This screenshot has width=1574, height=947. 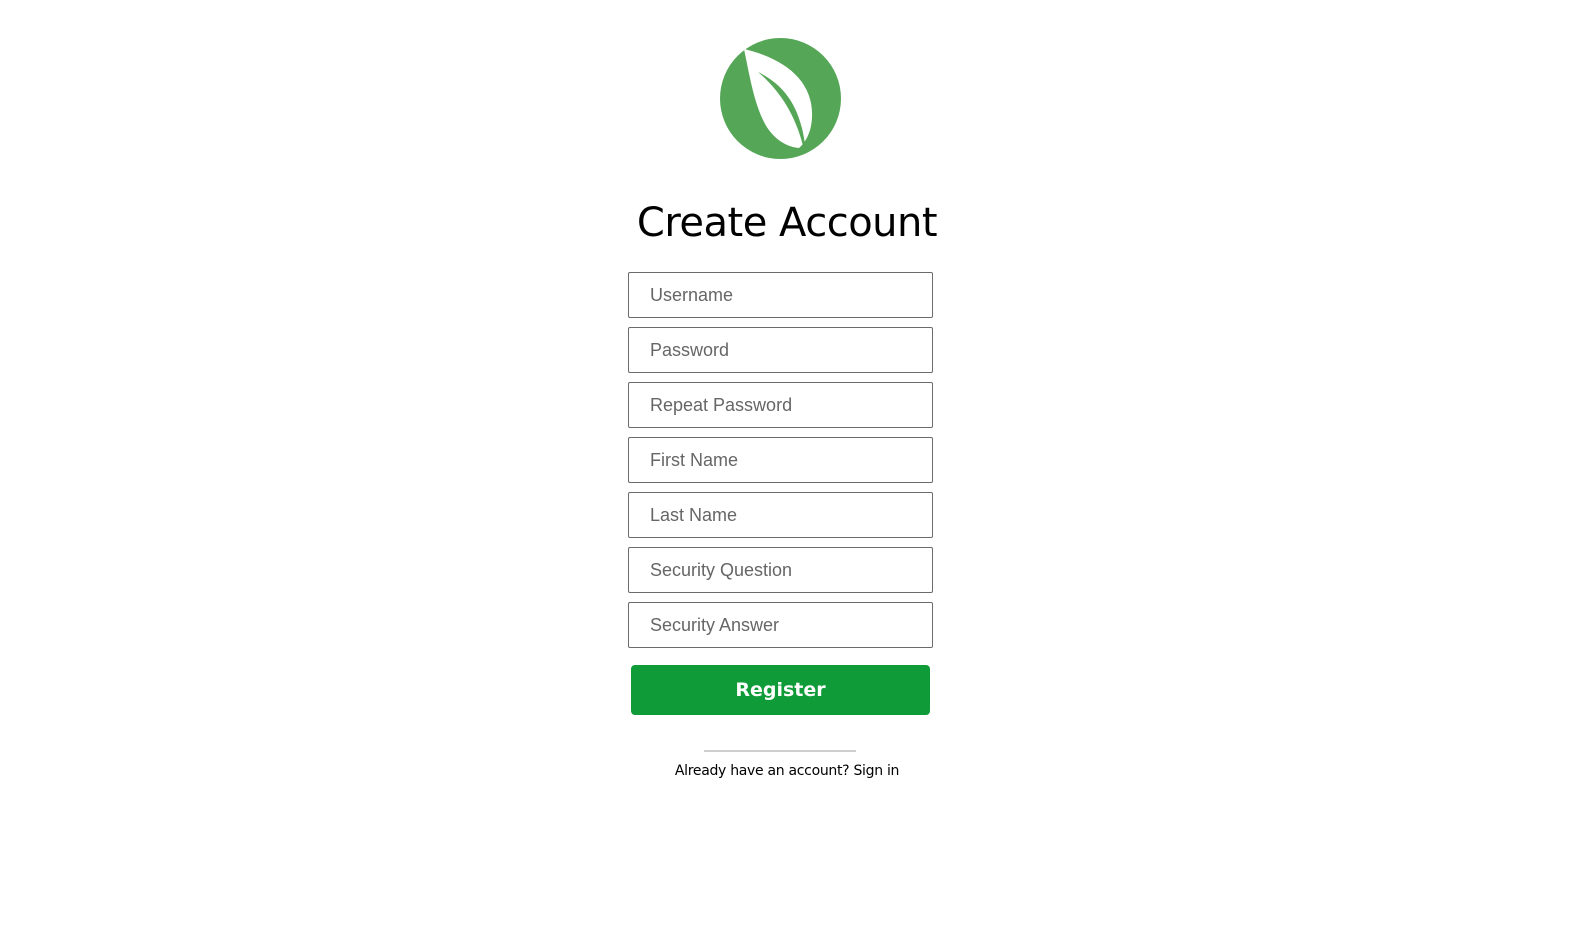 What do you see at coordinates (876, 771) in the screenshot?
I see `signin-link: Sign in` at bounding box center [876, 771].